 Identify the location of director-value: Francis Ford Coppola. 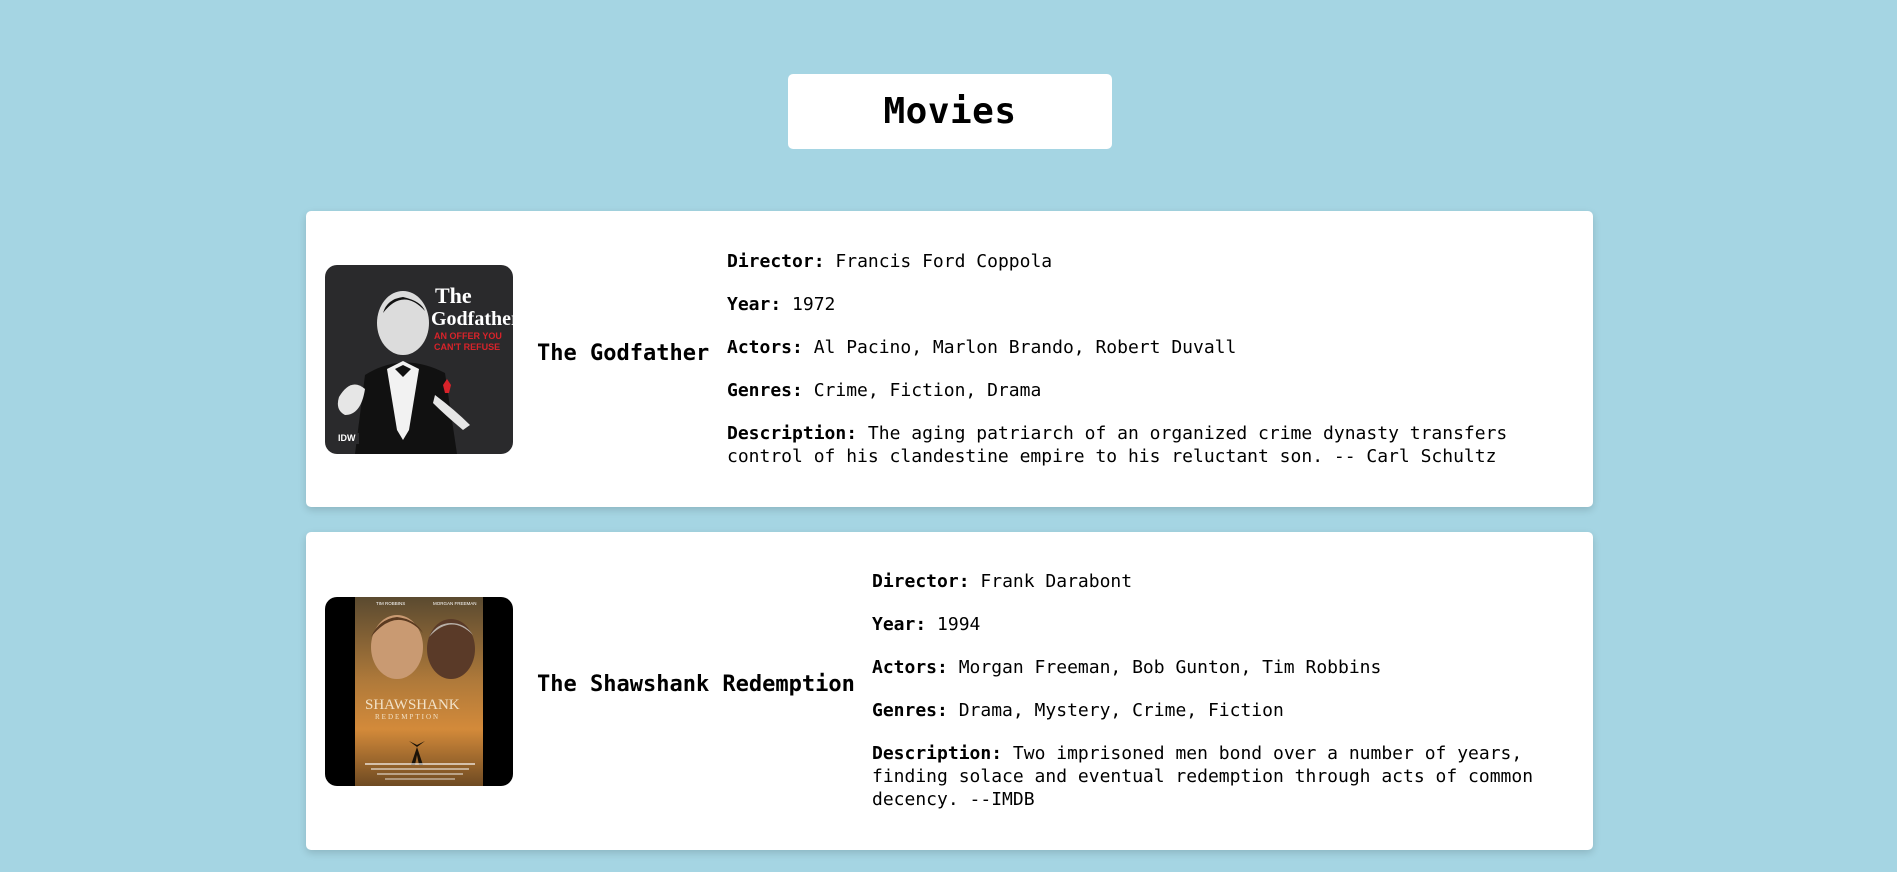
(944, 261).